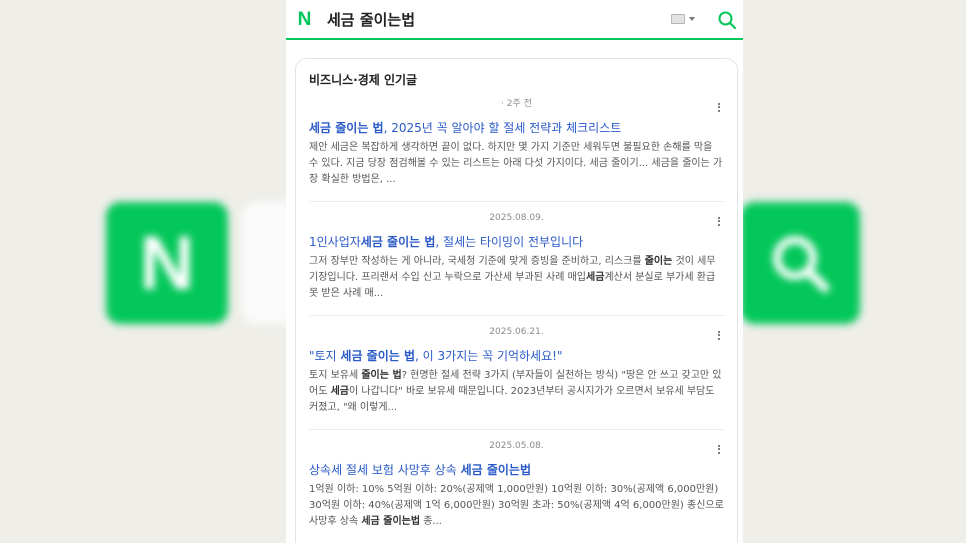 The image size is (966, 543). I want to click on result-title-link: 세금 줄이는 법, 2025년 꼭 알아야 할 절세 전략과 체크리스트, so click(516, 128).